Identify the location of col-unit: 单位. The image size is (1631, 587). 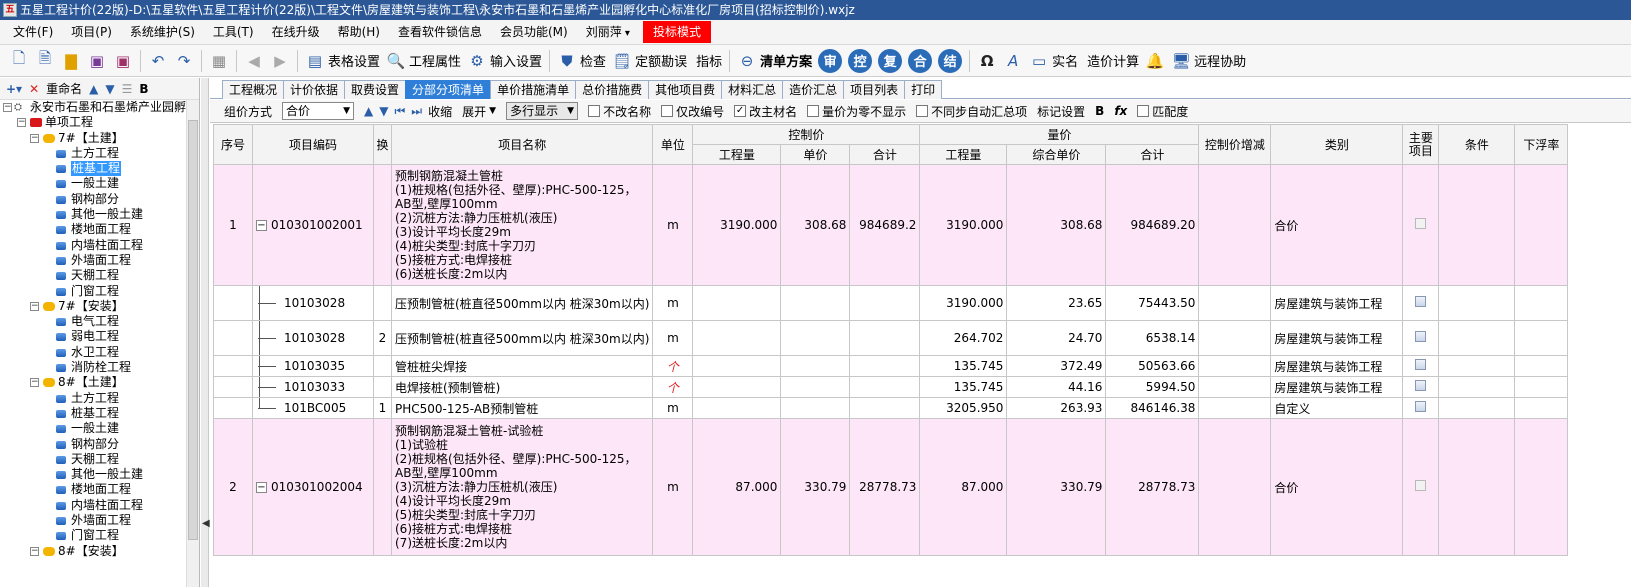
(673, 144).